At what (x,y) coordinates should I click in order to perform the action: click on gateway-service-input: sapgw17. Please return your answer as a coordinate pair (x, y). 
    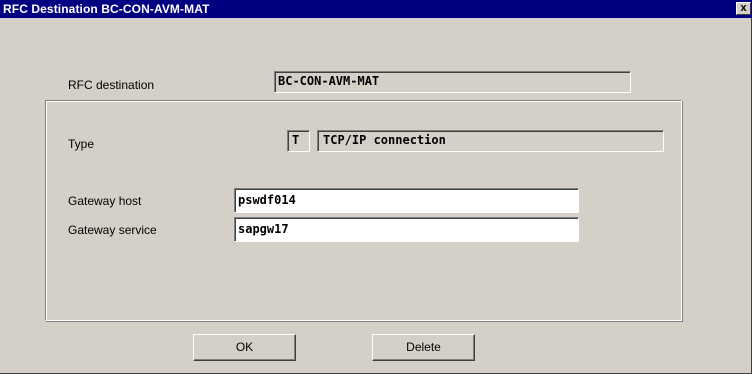
    Looking at the image, I should click on (406, 229).